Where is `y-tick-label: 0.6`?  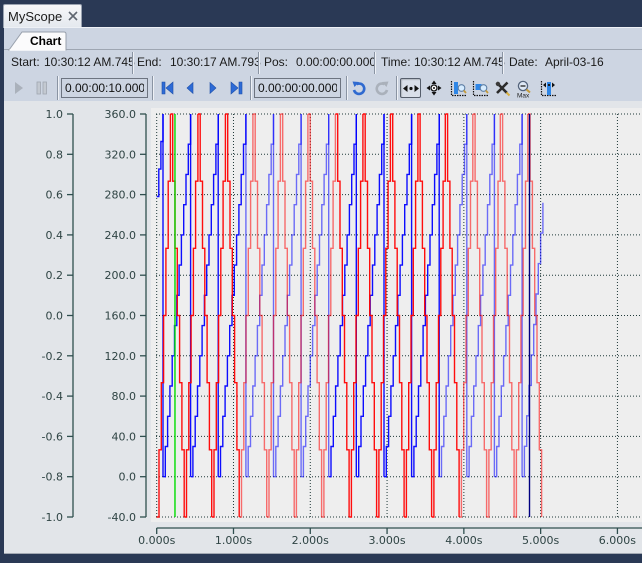
y-tick-label: 0.6 is located at coordinates (55, 195).